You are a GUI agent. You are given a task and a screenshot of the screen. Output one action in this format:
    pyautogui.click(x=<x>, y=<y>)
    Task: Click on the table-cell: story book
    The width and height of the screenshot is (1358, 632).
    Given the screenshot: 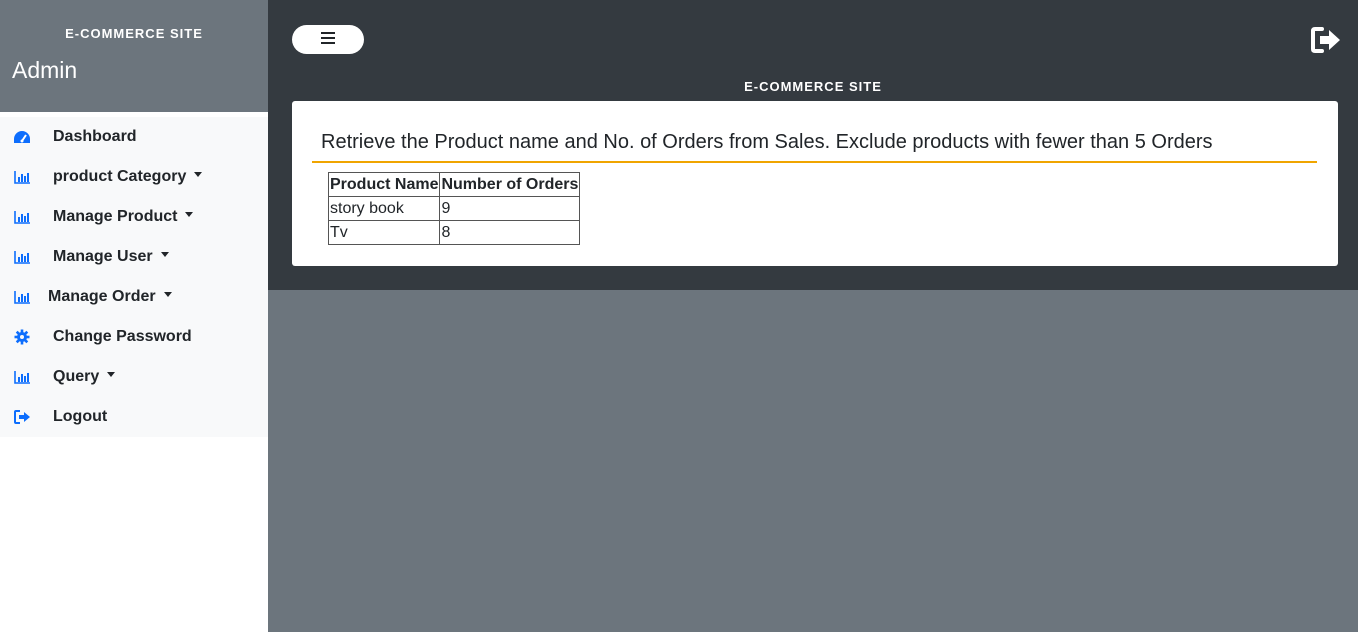 What is the action you would take?
    pyautogui.click(x=384, y=208)
    